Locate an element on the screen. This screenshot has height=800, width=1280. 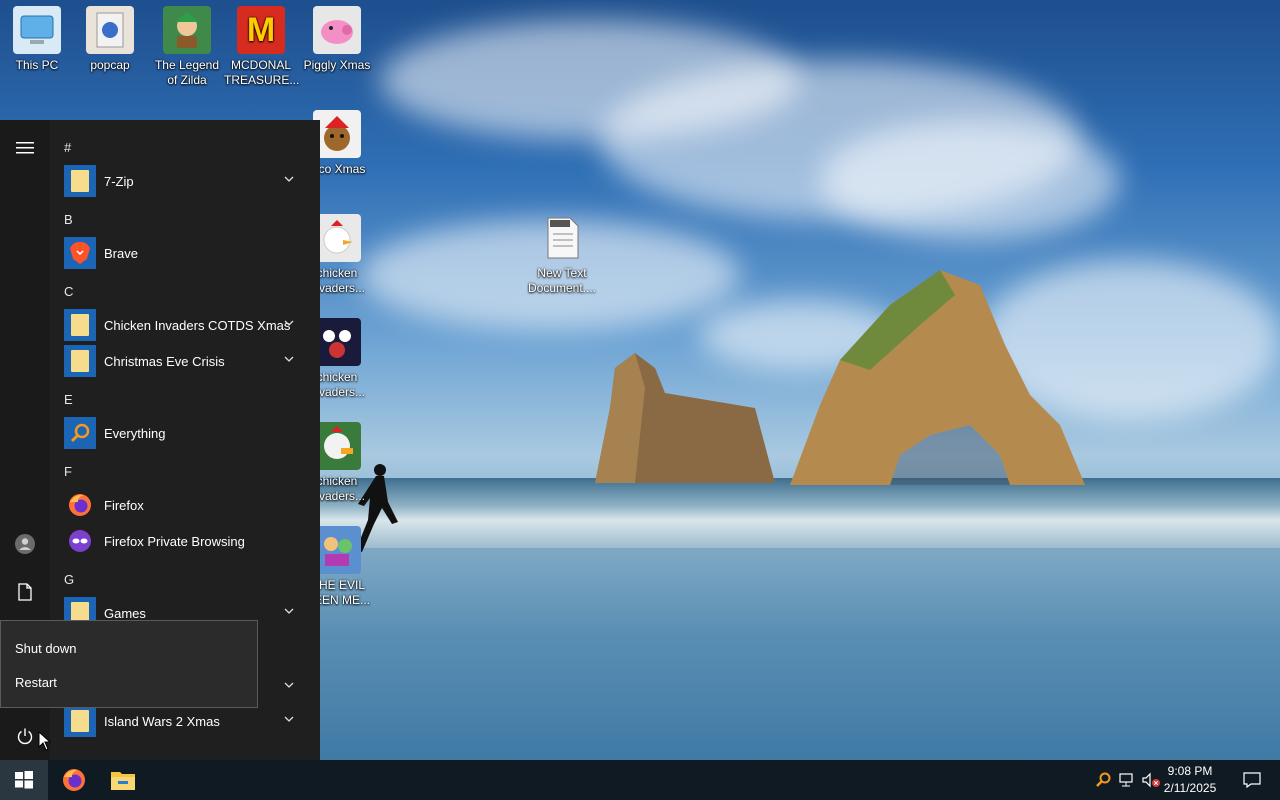
document-icon is located at coordinates (25, 592).